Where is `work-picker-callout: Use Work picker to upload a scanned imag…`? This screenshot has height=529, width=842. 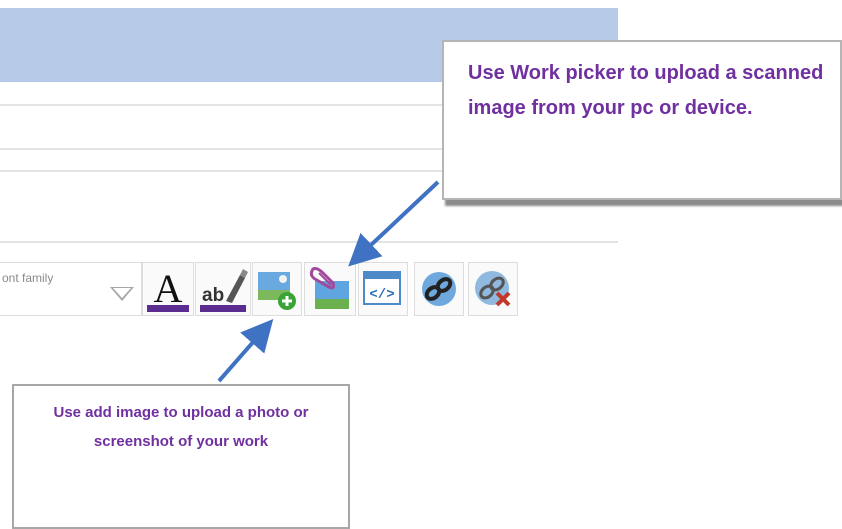 work-picker-callout: Use Work picker to upload a scanned imag… is located at coordinates (642, 120).